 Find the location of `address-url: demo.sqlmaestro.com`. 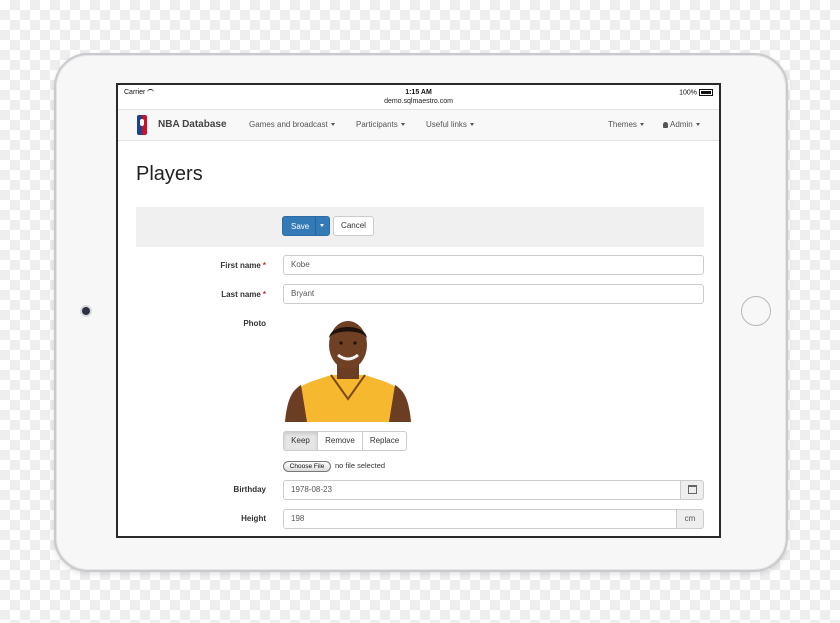

address-url: demo.sqlmaestro.com is located at coordinates (418, 101).